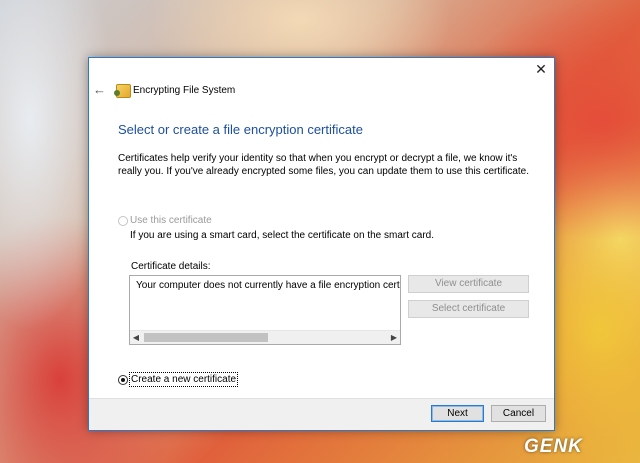  I want to click on create-certificate-radio, so click(123, 380).